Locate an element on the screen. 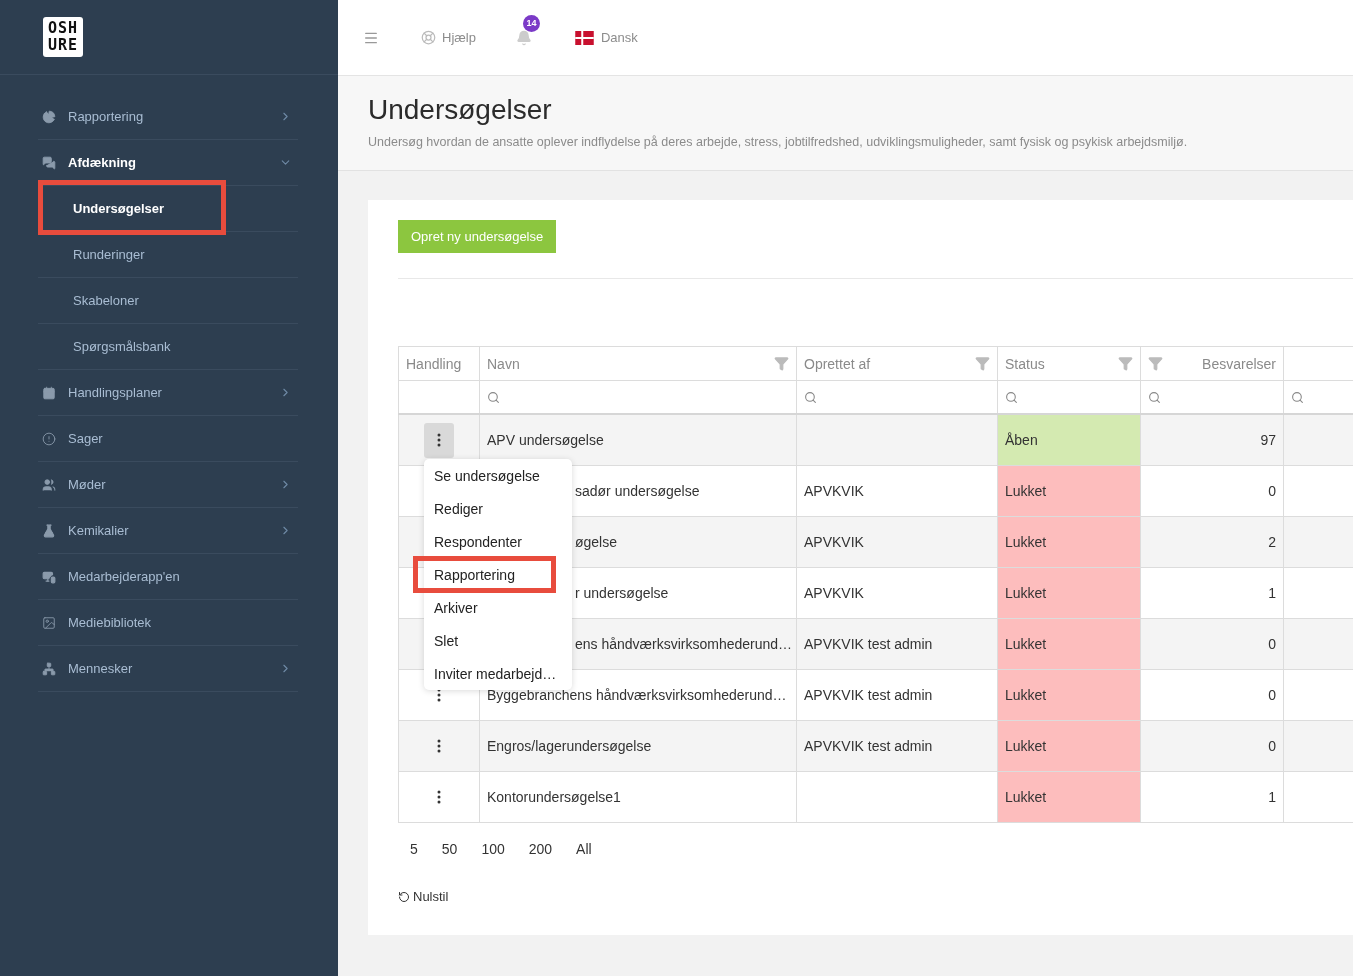 Image resolution: width=1353 pixels, height=976 pixels. nav-item: Afdækning is located at coordinates (168, 163).